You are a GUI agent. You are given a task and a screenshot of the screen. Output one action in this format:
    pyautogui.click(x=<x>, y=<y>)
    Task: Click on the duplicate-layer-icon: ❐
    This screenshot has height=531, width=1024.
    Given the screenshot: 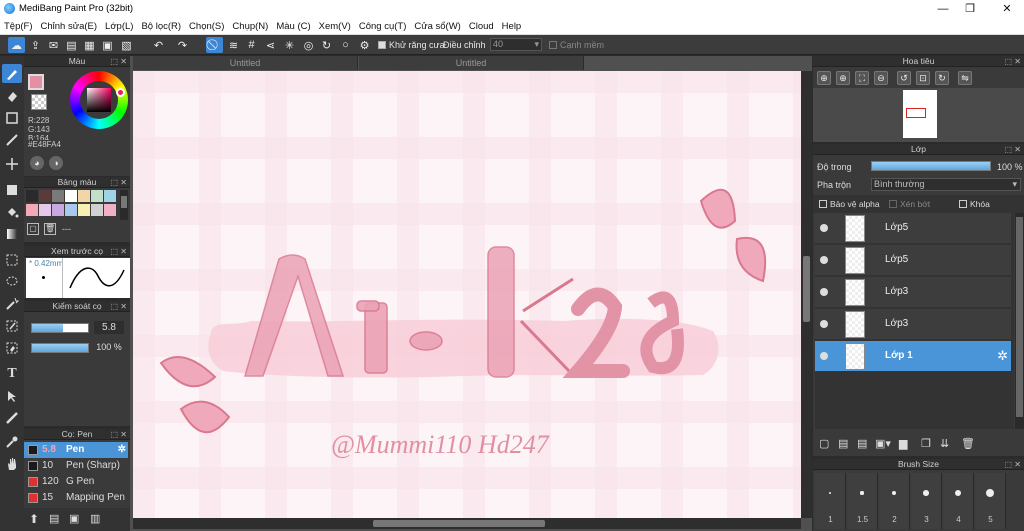 What is the action you would take?
    pyautogui.click(x=926, y=443)
    